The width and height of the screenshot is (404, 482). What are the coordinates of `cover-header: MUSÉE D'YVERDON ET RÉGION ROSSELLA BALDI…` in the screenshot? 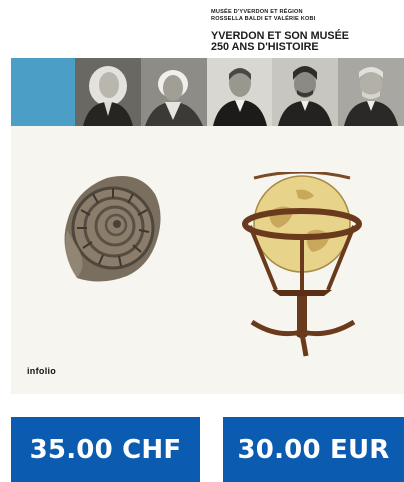 It's located at (207, 29).